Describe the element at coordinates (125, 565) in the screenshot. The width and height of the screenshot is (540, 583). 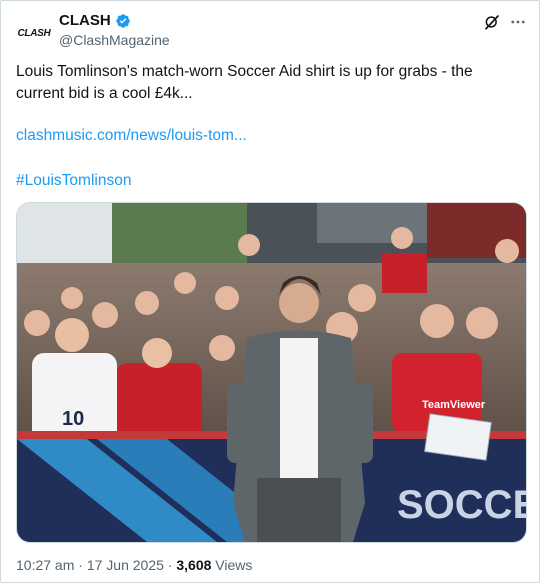
I see `tweet-date: 17 Jun 2025` at that location.